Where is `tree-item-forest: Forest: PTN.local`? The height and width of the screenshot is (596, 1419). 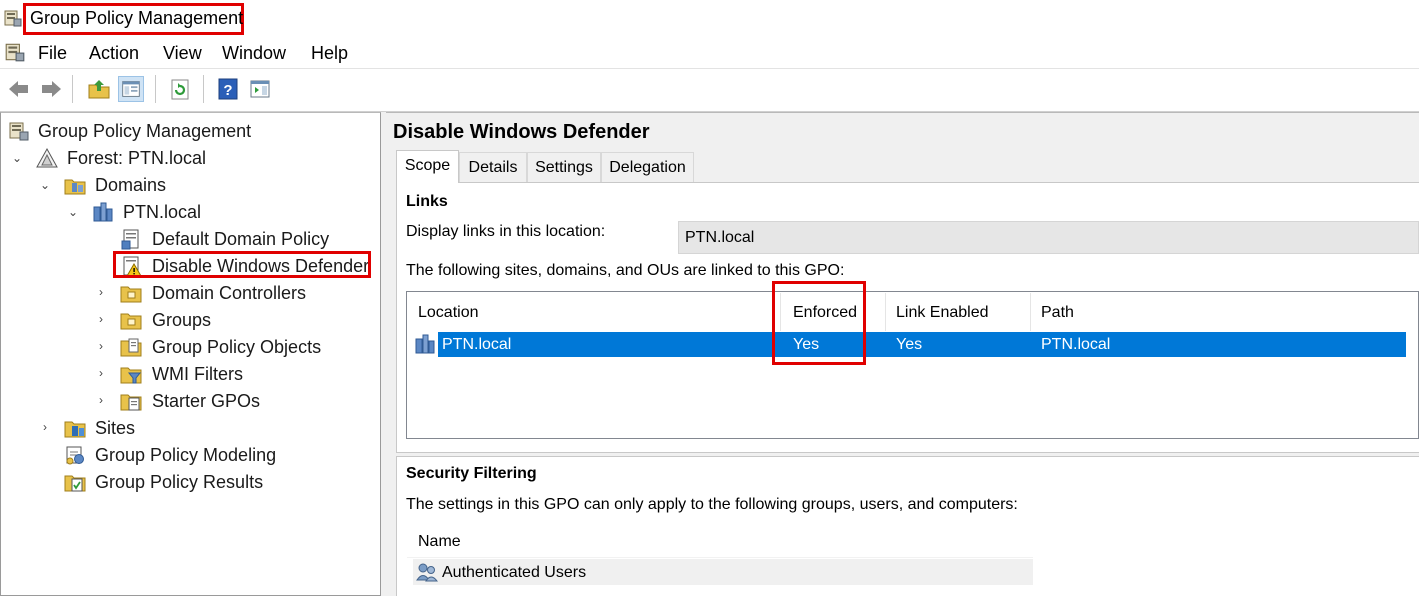 tree-item-forest: Forest: PTN.local is located at coordinates (136, 158).